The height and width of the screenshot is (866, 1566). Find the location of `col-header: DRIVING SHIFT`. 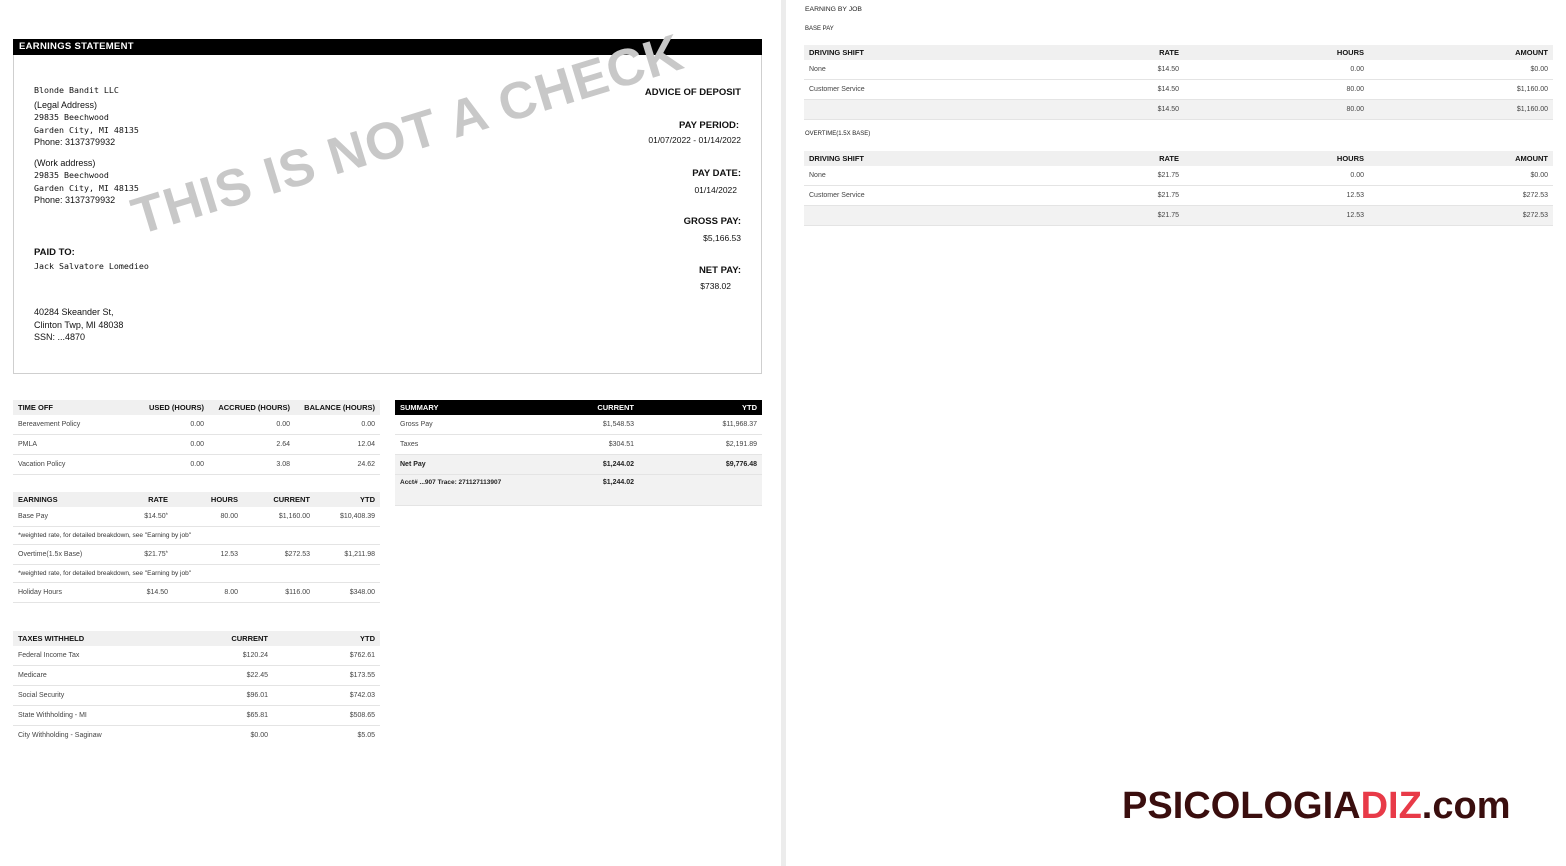

col-header: DRIVING SHIFT is located at coordinates (904, 52).